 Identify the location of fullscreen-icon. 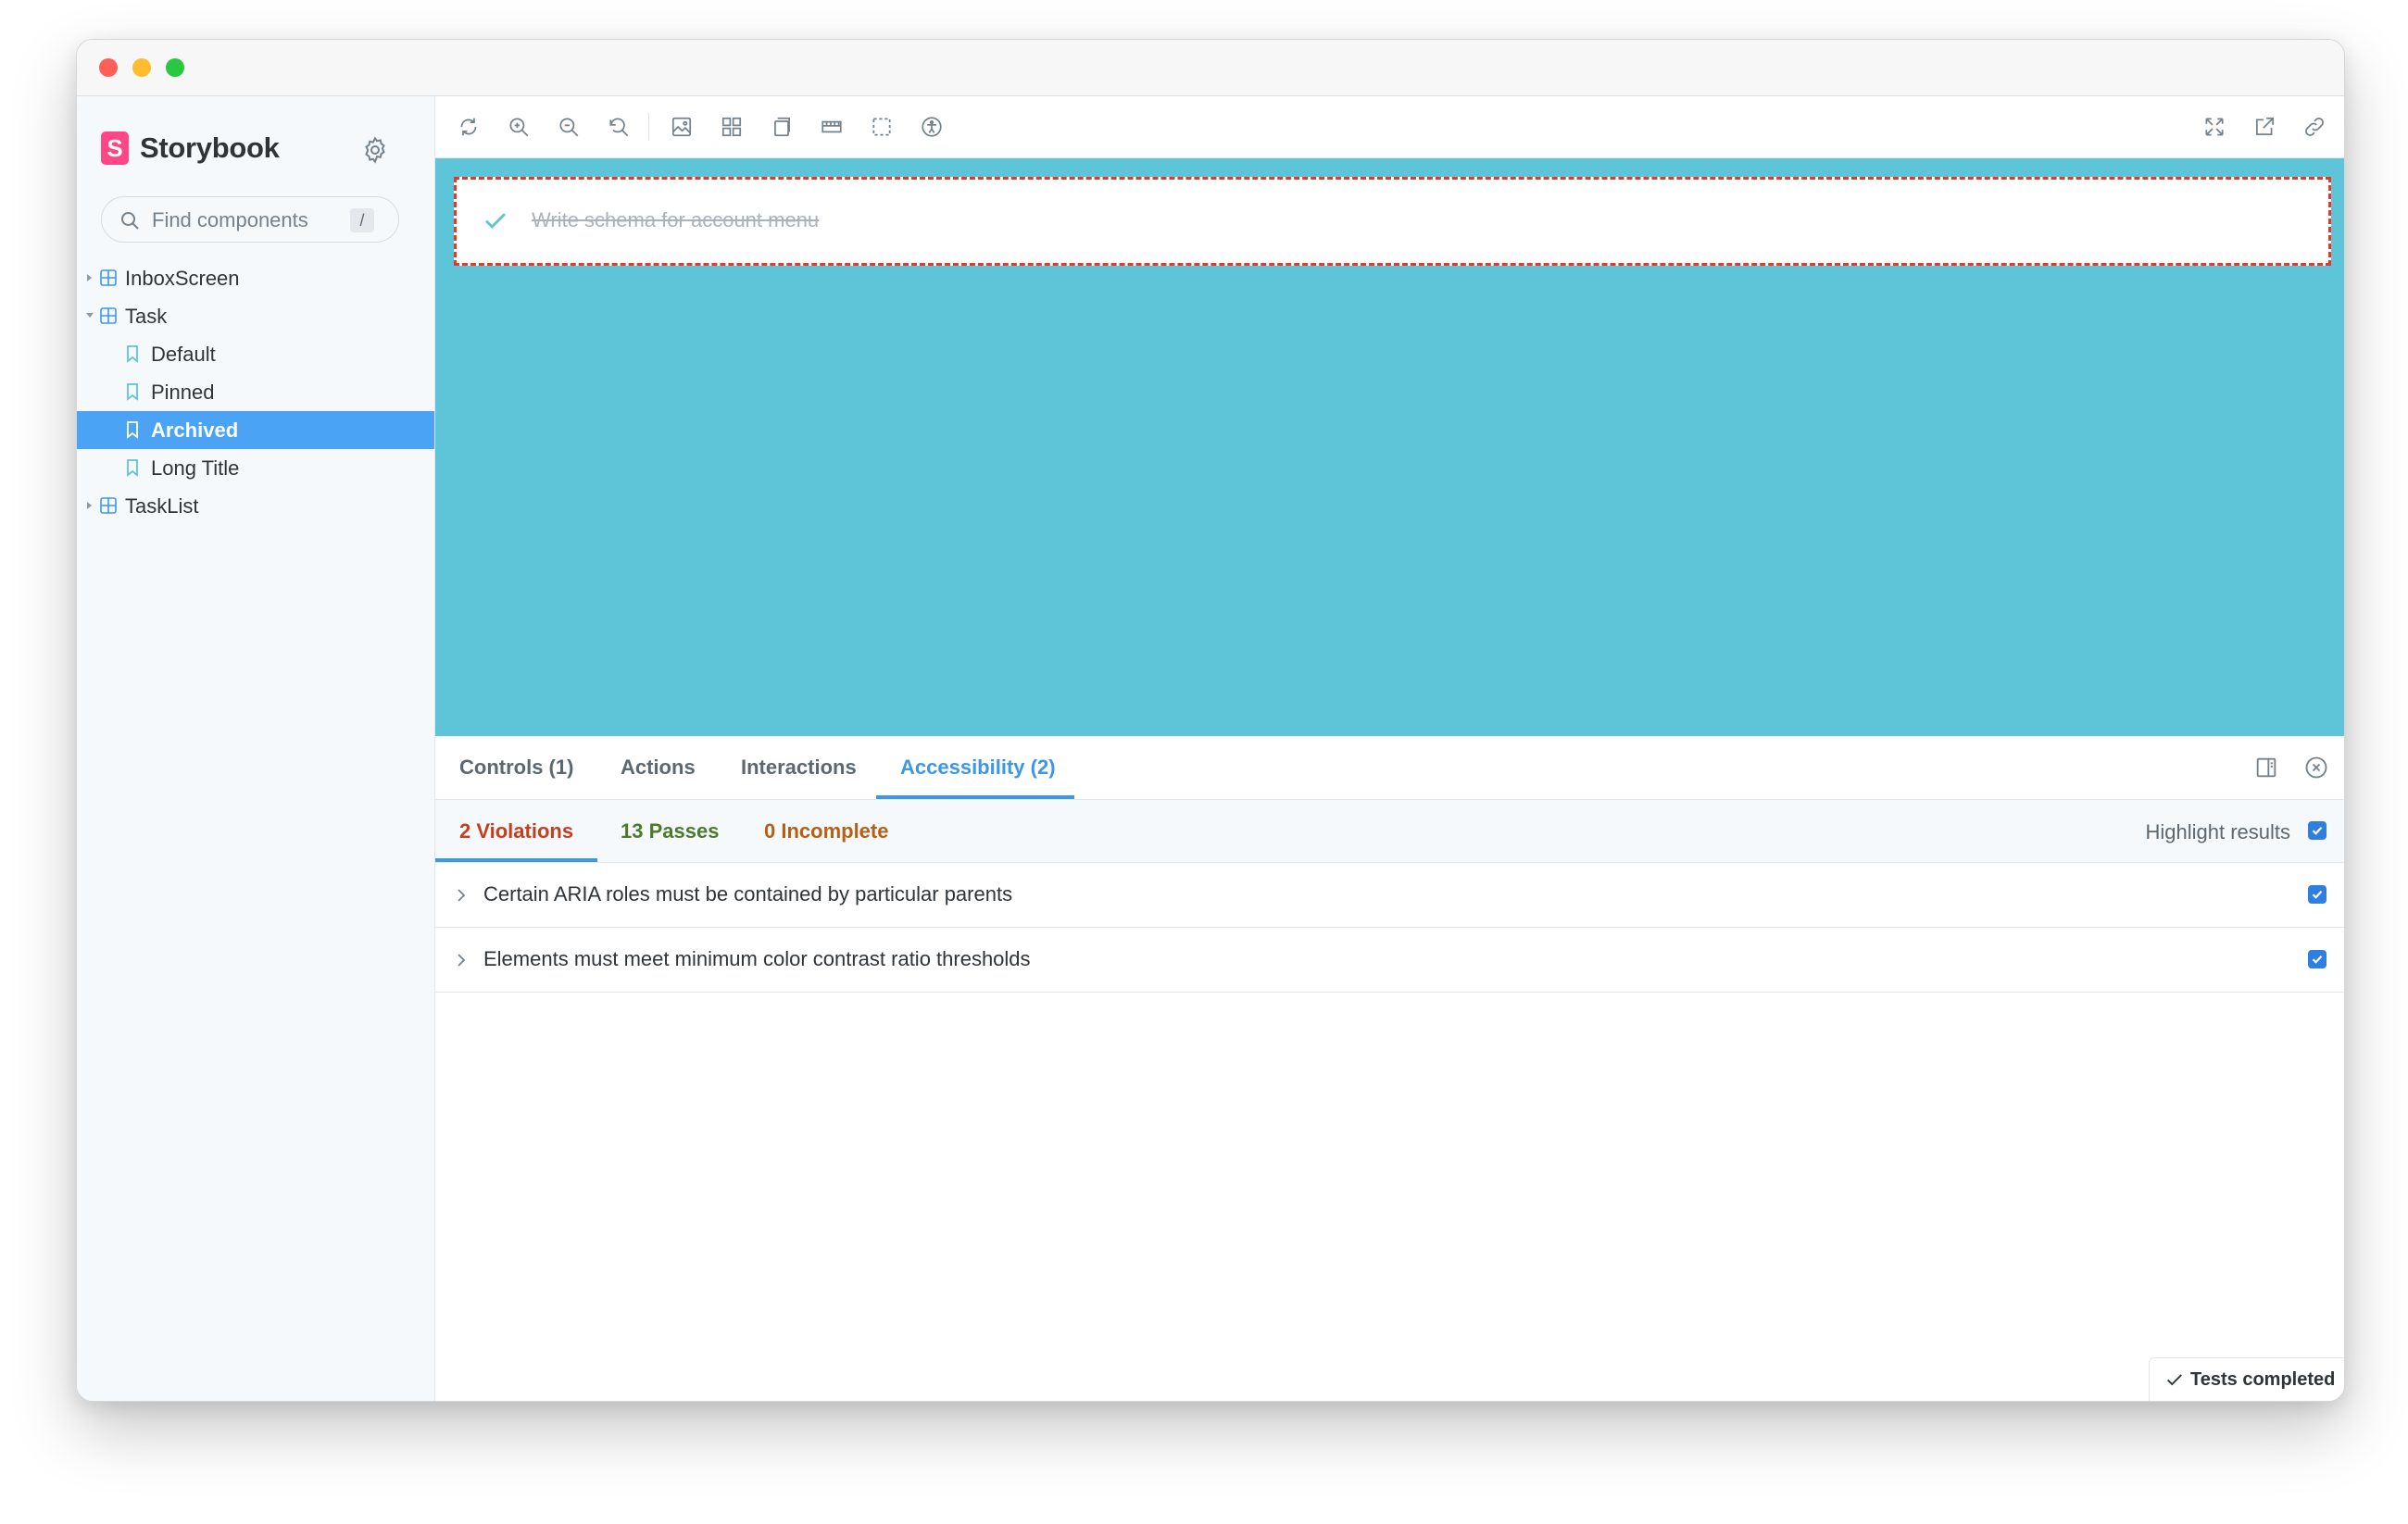
(2214, 127).